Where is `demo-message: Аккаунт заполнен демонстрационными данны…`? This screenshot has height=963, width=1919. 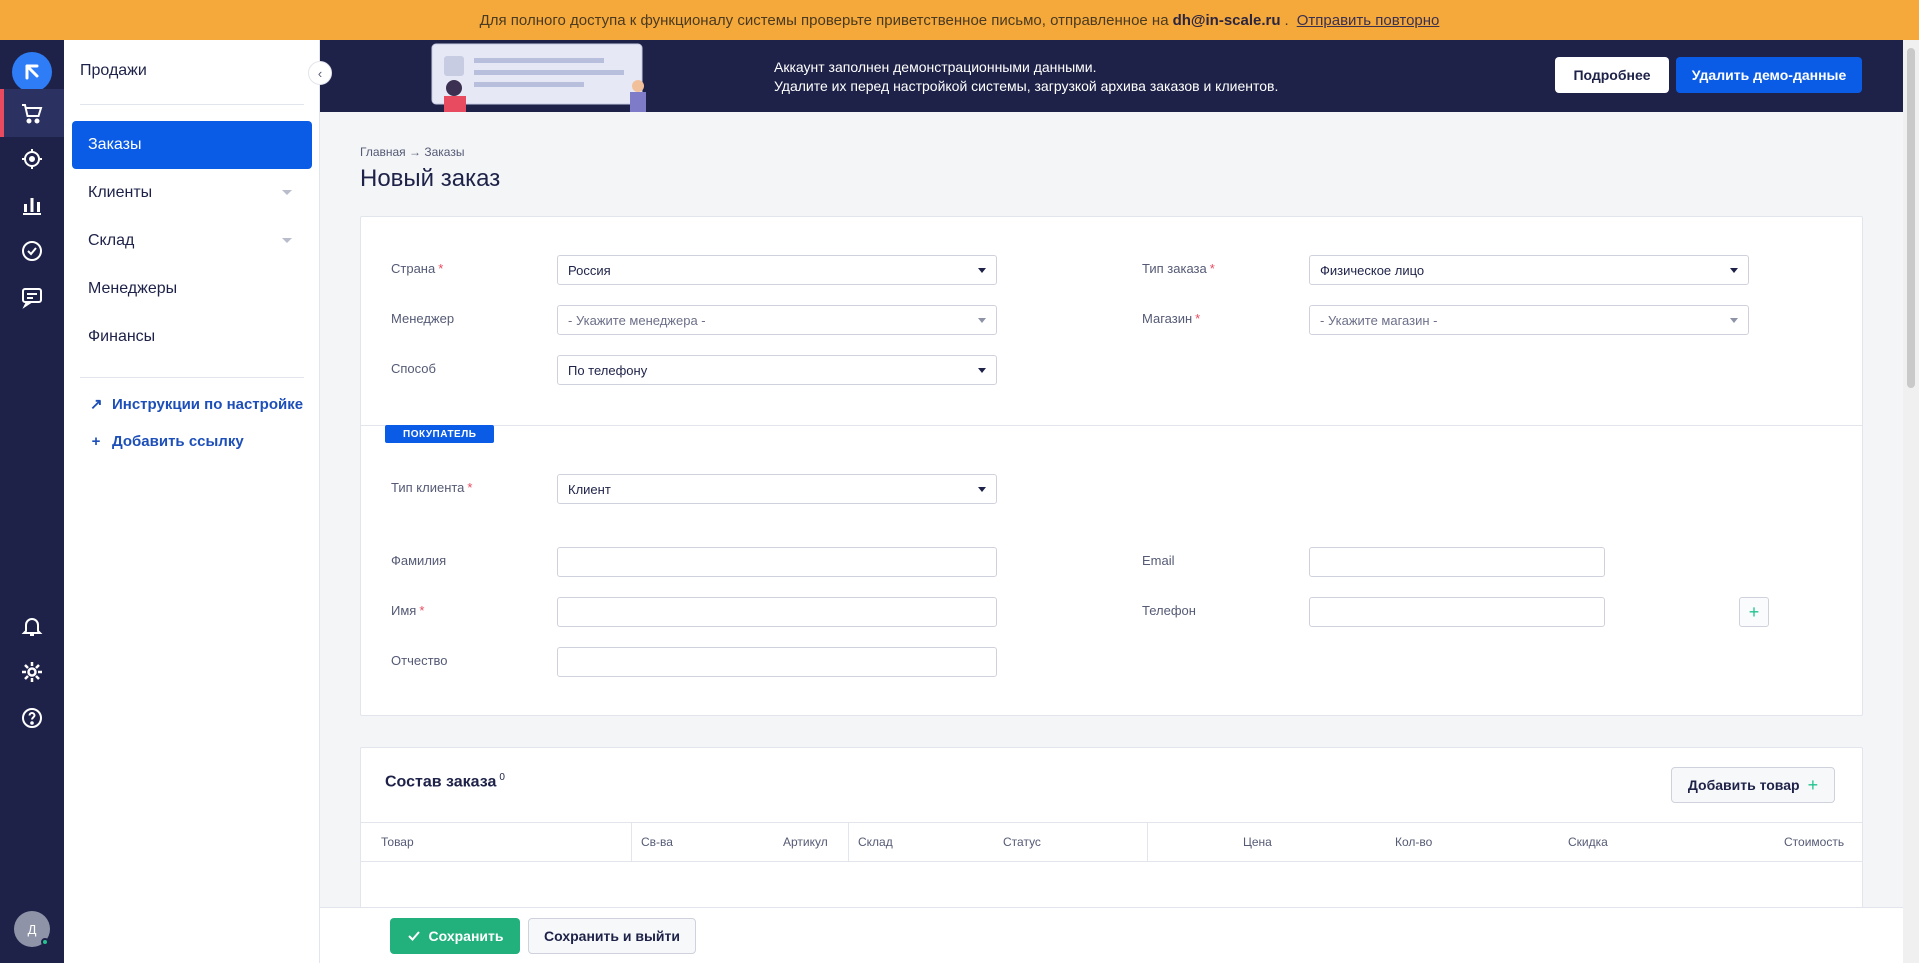 demo-message: Аккаунт заполнен демонстрационными данны… is located at coordinates (1026, 77).